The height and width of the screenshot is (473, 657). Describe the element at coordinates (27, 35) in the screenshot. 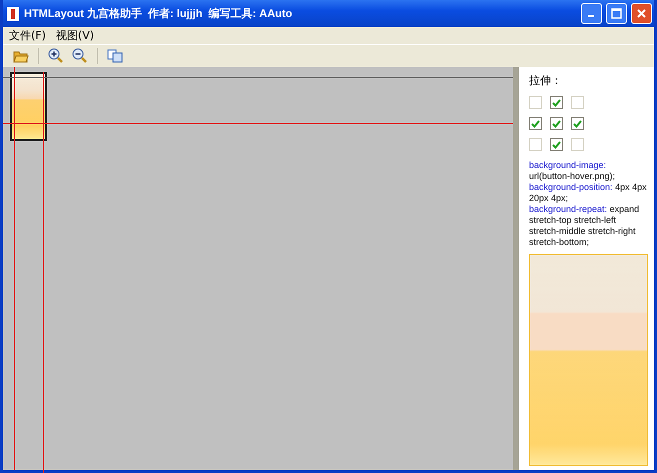

I see `menu-item: 文件(F)` at that location.